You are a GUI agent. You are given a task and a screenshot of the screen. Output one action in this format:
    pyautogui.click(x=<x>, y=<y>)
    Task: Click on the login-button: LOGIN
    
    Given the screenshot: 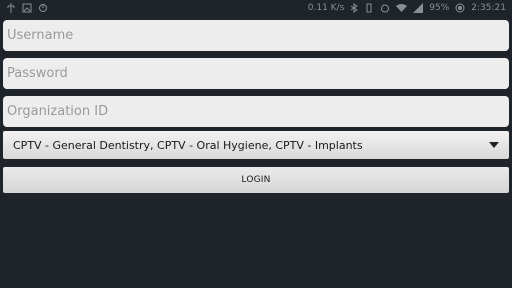 What is the action you would take?
    pyautogui.click(x=256, y=180)
    